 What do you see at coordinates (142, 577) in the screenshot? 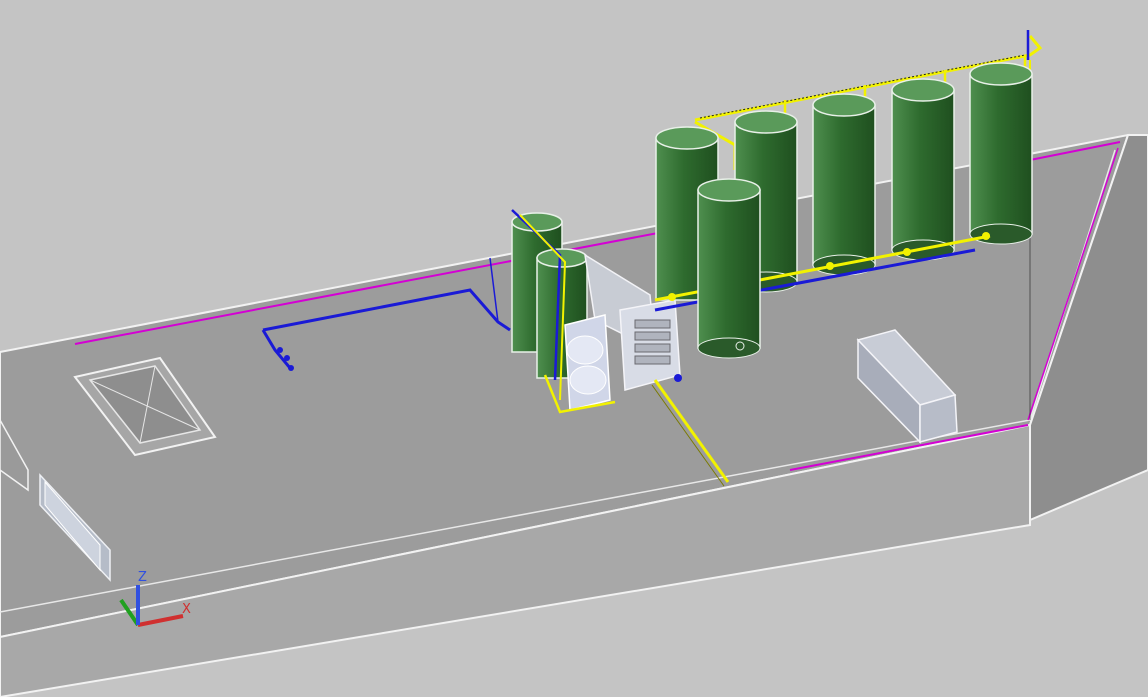
I see `ucs-z-label: Z` at bounding box center [142, 577].